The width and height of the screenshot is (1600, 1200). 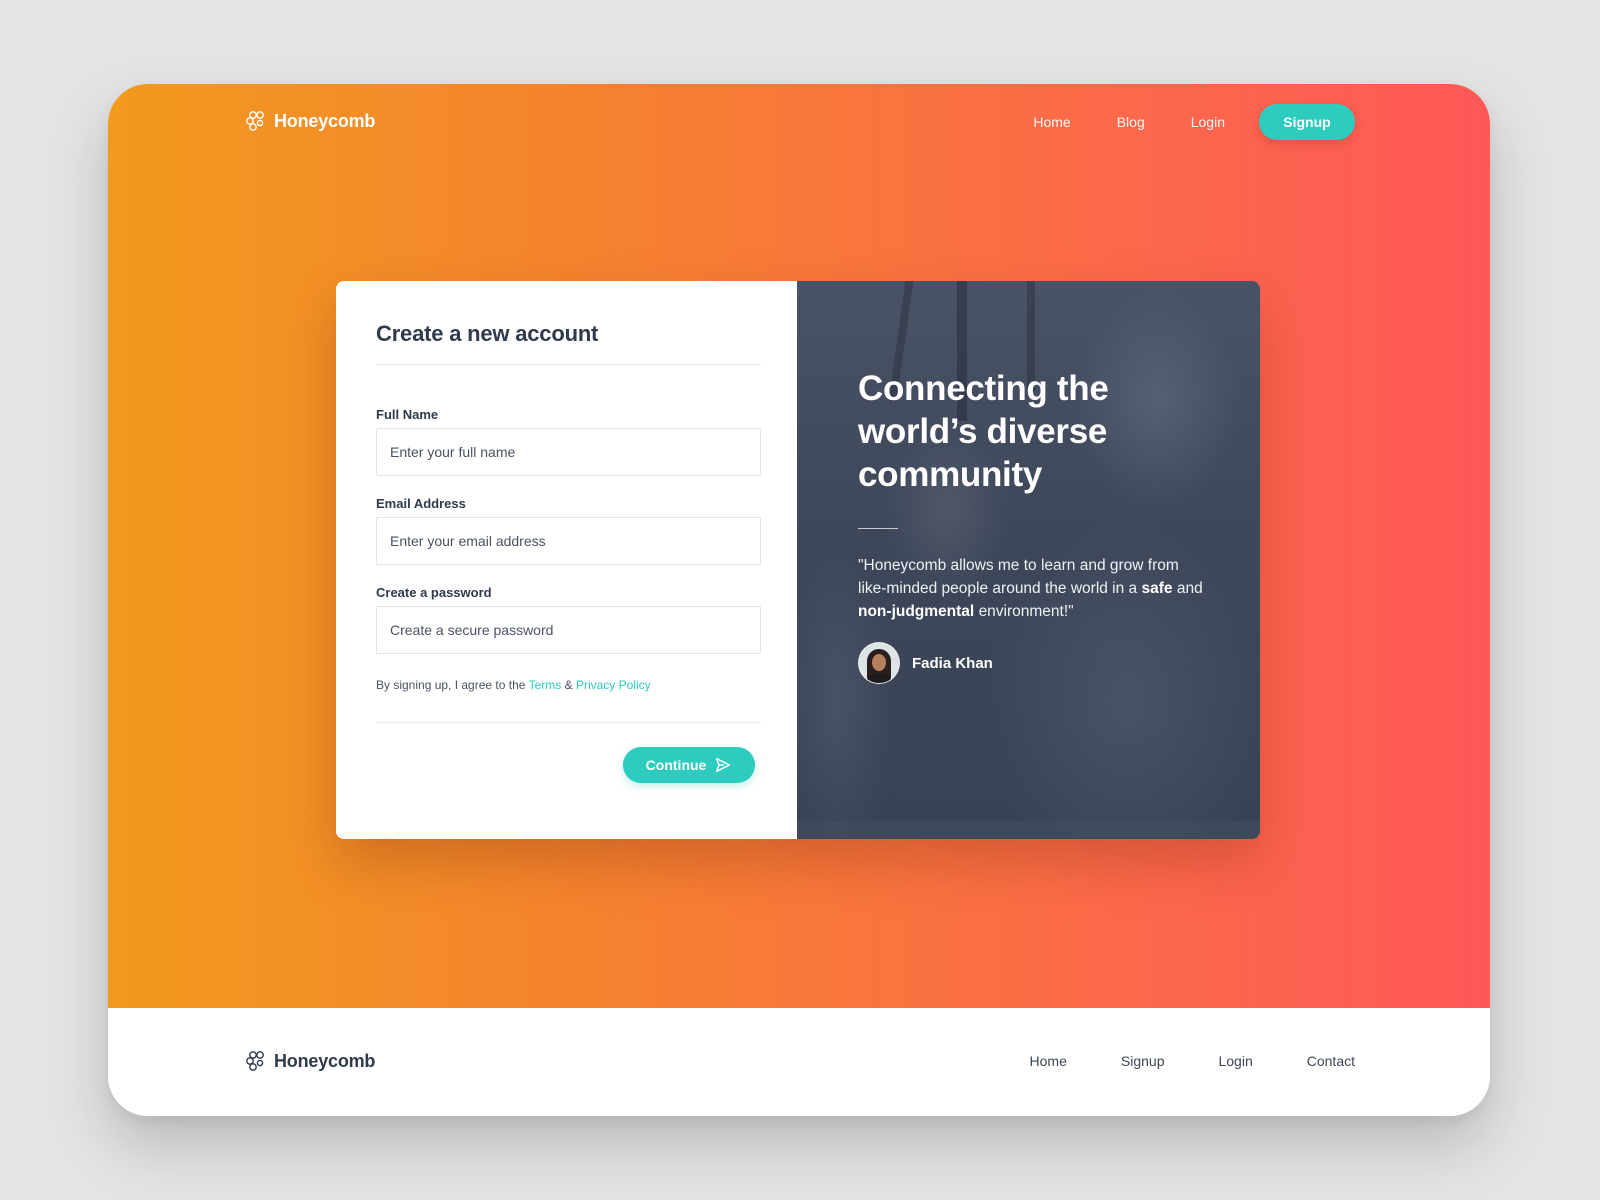 What do you see at coordinates (407, 414) in the screenshot?
I see `full-name-label: Full Name` at bounding box center [407, 414].